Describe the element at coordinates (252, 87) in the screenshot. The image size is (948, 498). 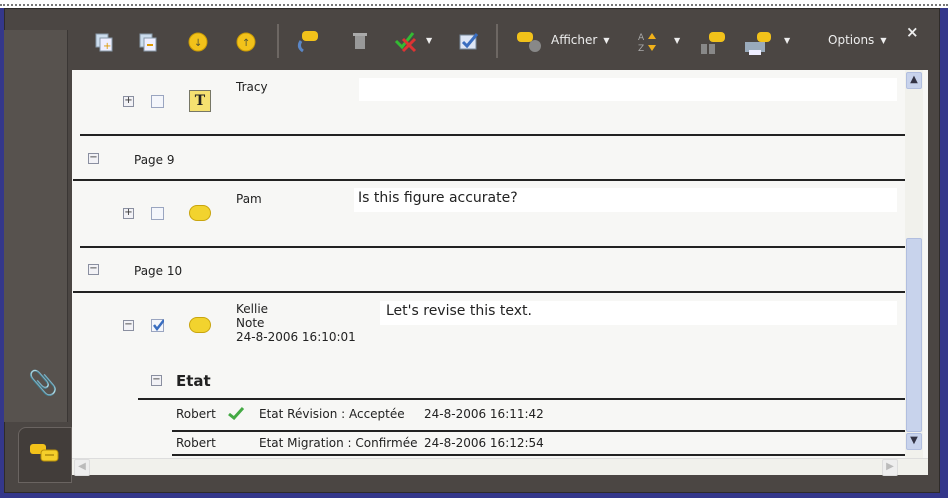
I see `comment-author: Tracy` at that location.